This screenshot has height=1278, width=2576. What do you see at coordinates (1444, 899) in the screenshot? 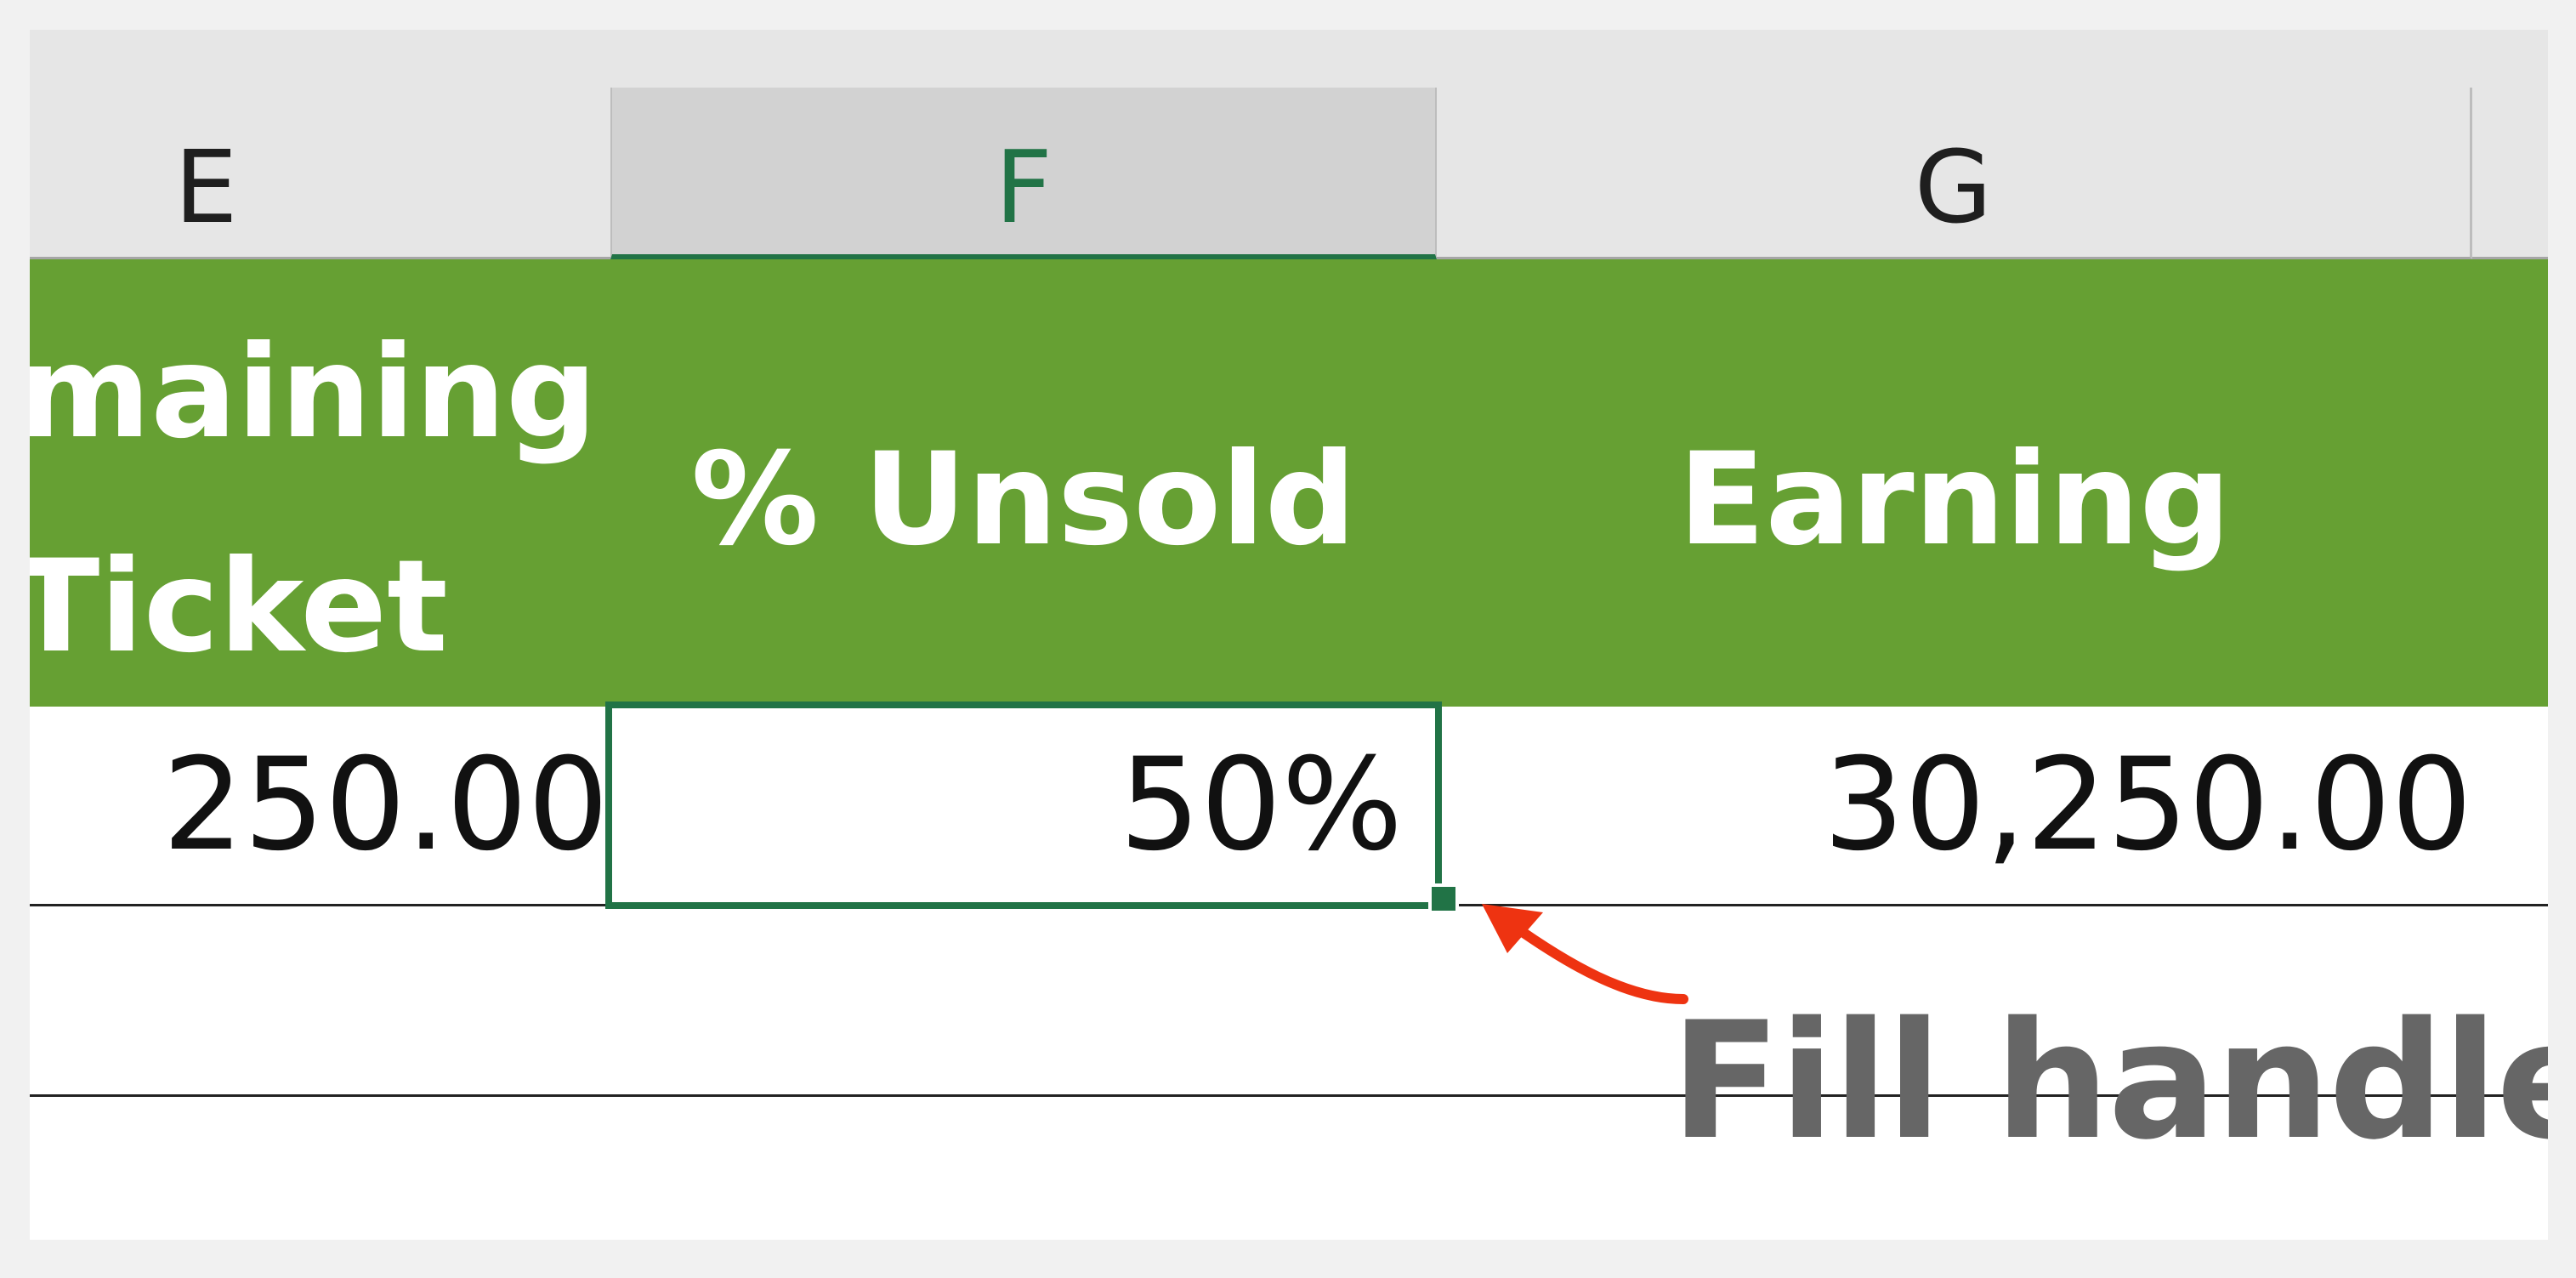
I see `fill-handle` at bounding box center [1444, 899].